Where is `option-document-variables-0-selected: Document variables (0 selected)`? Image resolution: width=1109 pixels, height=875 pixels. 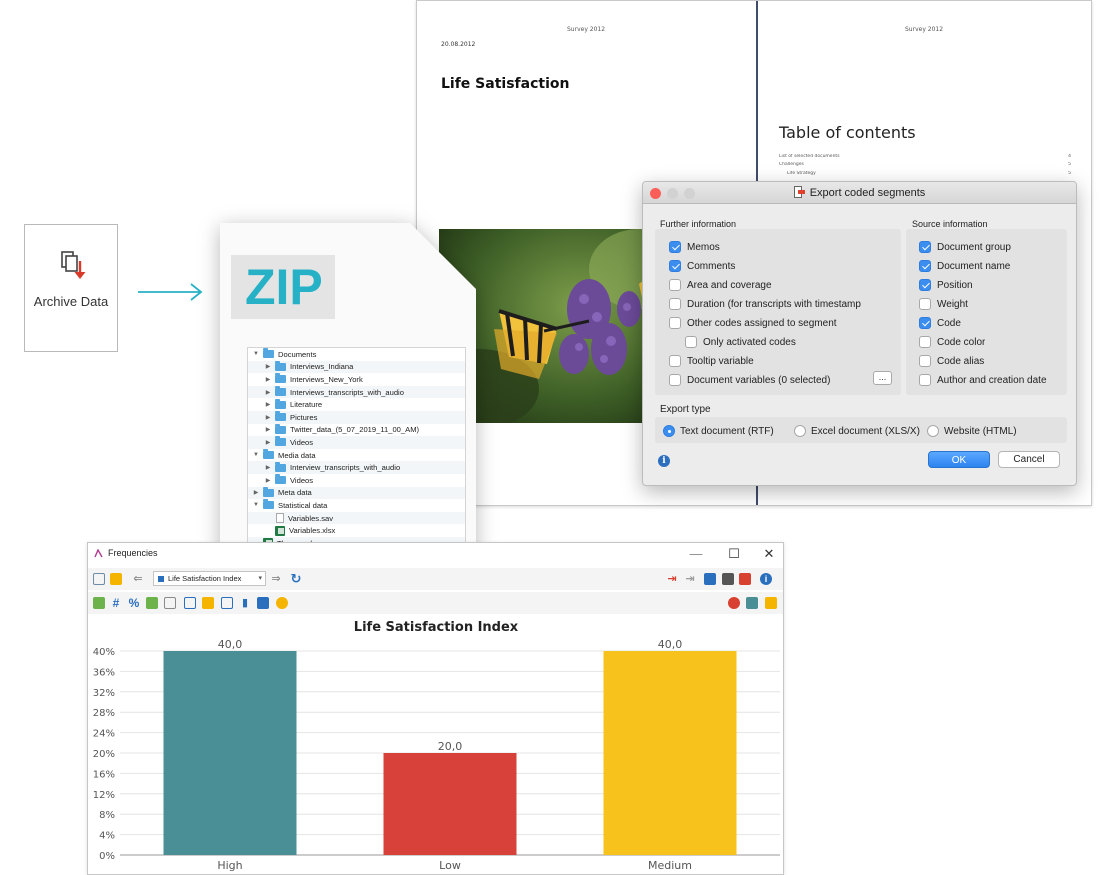 option-document-variables-0-selected: Document variables (0 selected) is located at coordinates (779, 380).